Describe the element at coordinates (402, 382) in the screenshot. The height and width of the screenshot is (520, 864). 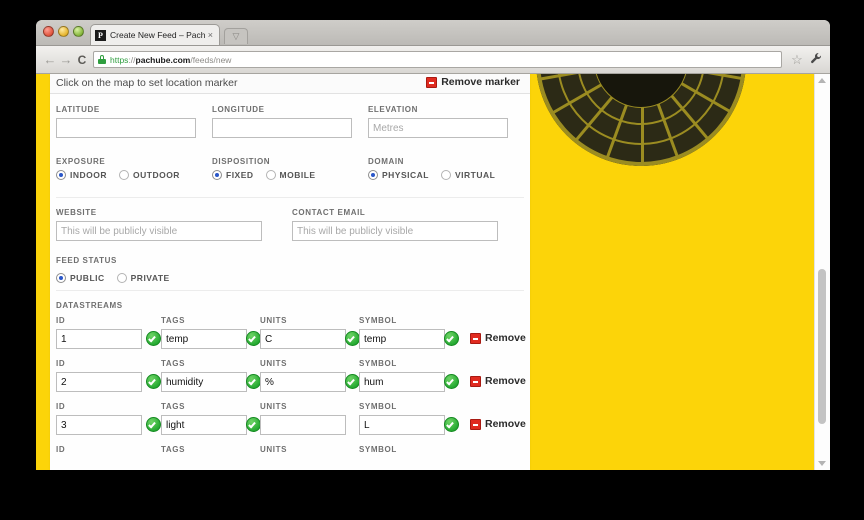
I see `ds2-symbol-input: hum` at that location.